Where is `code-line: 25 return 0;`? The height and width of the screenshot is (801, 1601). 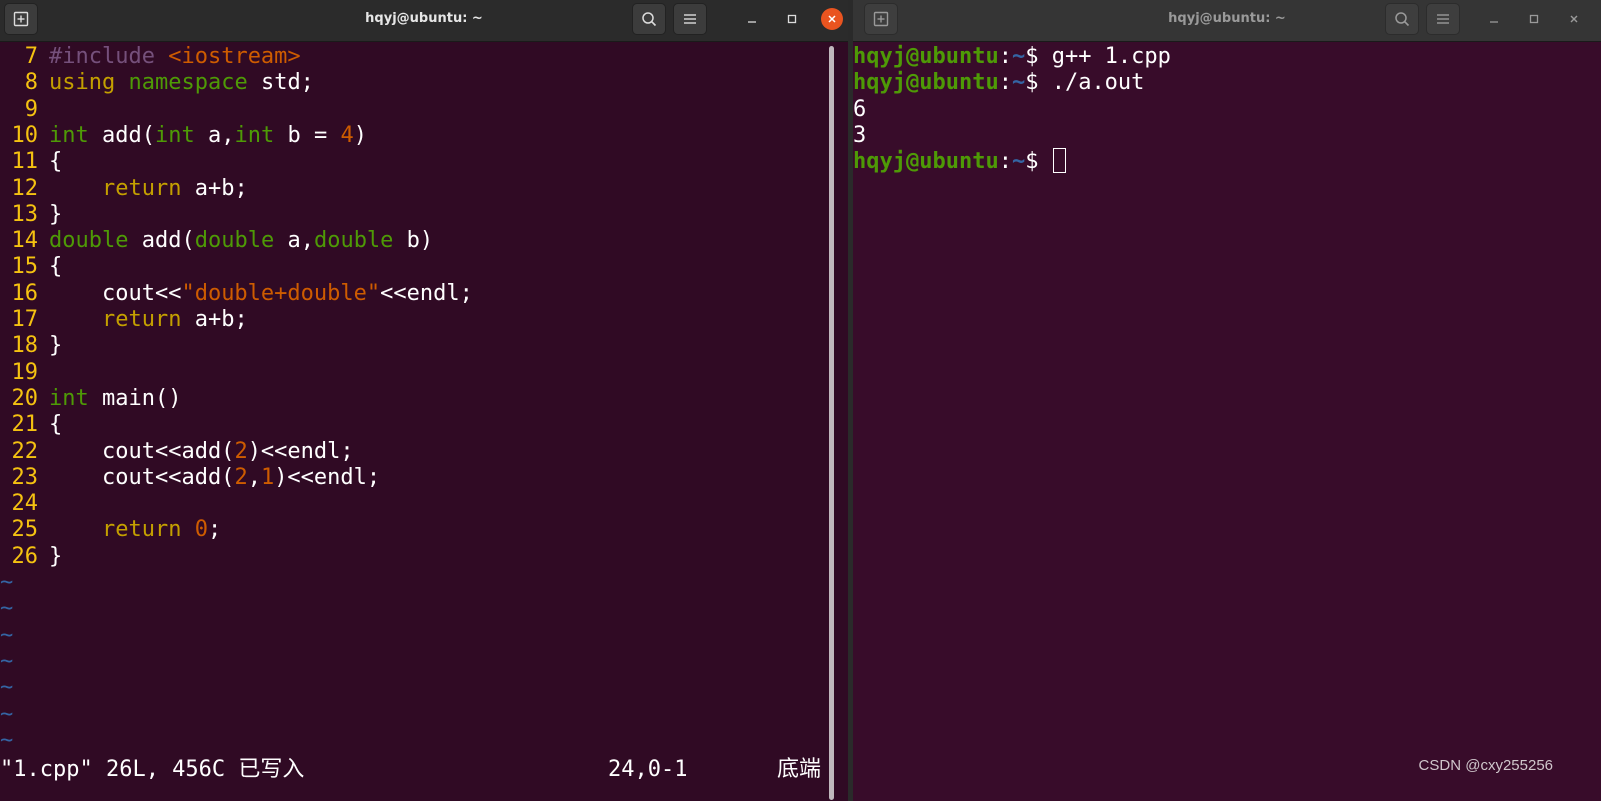 code-line: 25 return 0; is located at coordinates (111, 529).